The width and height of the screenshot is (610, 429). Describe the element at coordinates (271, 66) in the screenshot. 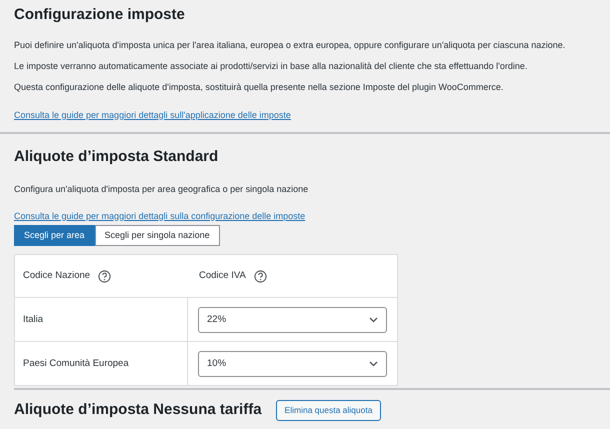

I see `paragraph: Le imposte verranno automaticamente associate ai prodotti/servizi in base alla nazionalità del cliente che sta effettuando l'ordine.` at that location.